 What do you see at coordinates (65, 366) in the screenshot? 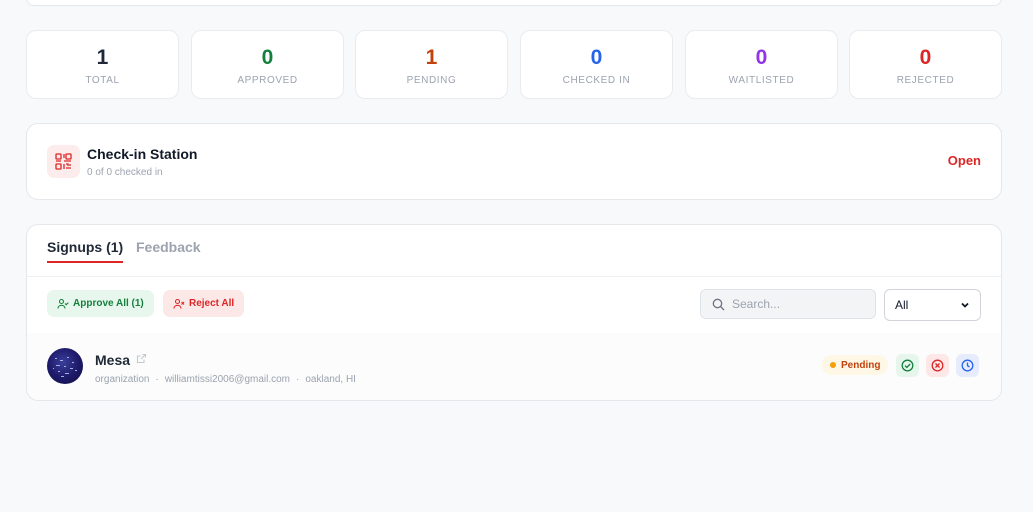
I see `avatar` at bounding box center [65, 366].